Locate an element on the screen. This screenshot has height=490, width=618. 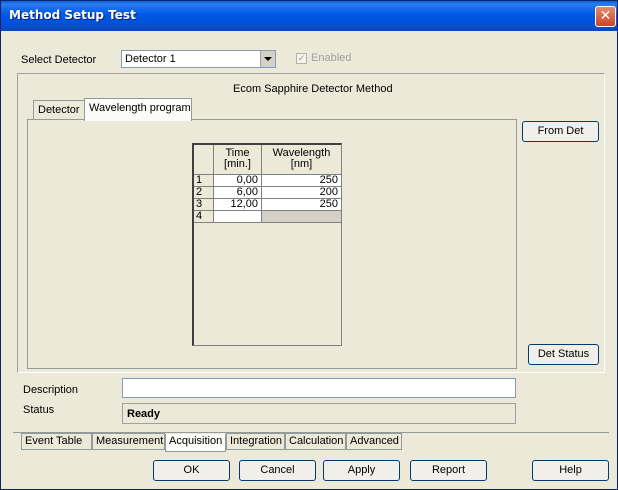
col-header-wavelength: Wavelength [nm] is located at coordinates (302, 160).